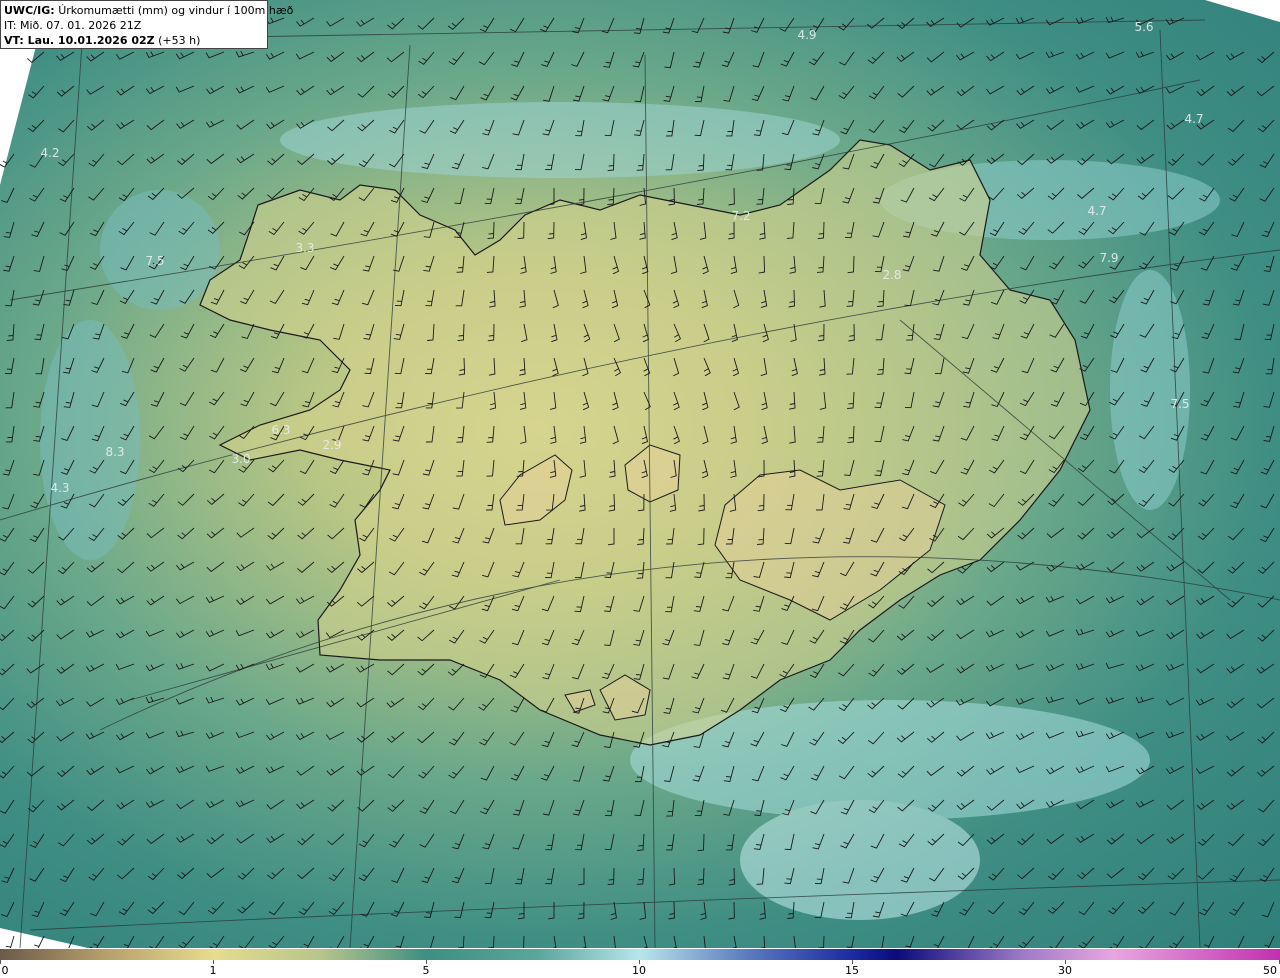 The image size is (1280, 978). What do you see at coordinates (1065, 970) in the screenshot?
I see `colorbar-label: 30` at bounding box center [1065, 970].